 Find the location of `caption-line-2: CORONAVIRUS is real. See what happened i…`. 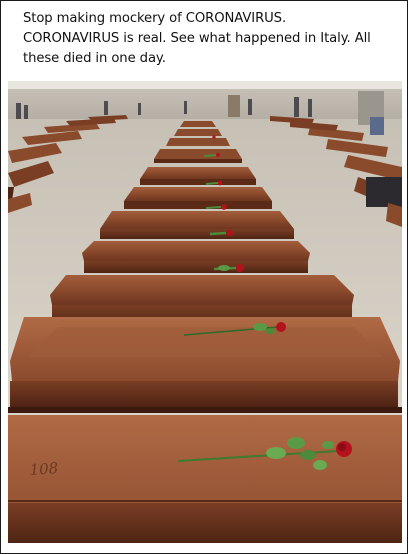

caption-line-2: CORONAVIRUS is real. See what happened i… is located at coordinates (197, 38).